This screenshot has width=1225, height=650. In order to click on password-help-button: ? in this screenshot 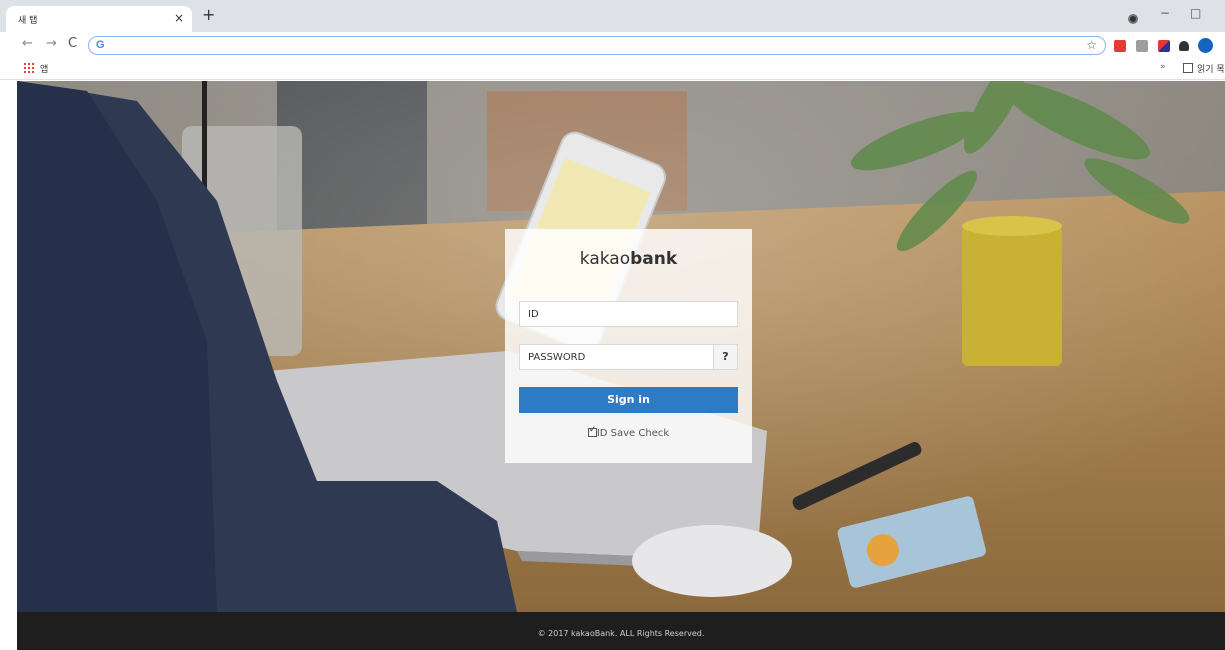, I will do `click(725, 357)`.